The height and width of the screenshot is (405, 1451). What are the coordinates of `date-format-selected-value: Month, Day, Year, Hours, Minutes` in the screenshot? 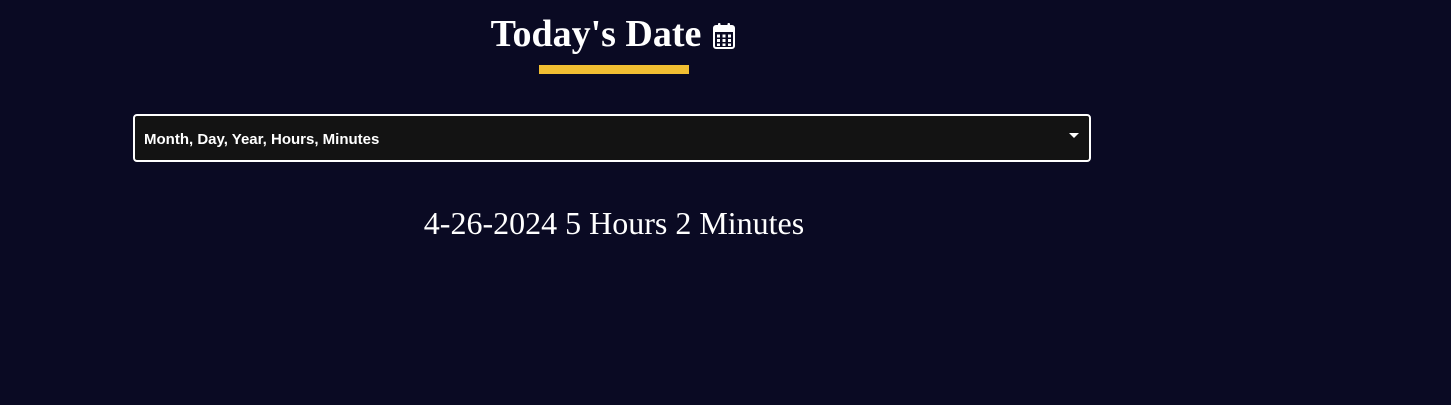 It's located at (262, 139).